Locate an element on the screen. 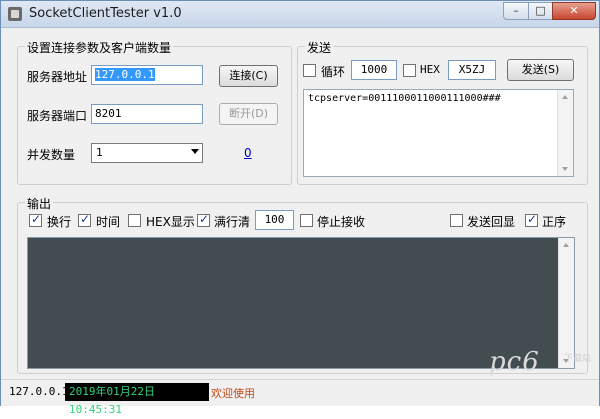 This screenshot has width=600, height=419. server-port-label: 服务器端口 is located at coordinates (57, 116).